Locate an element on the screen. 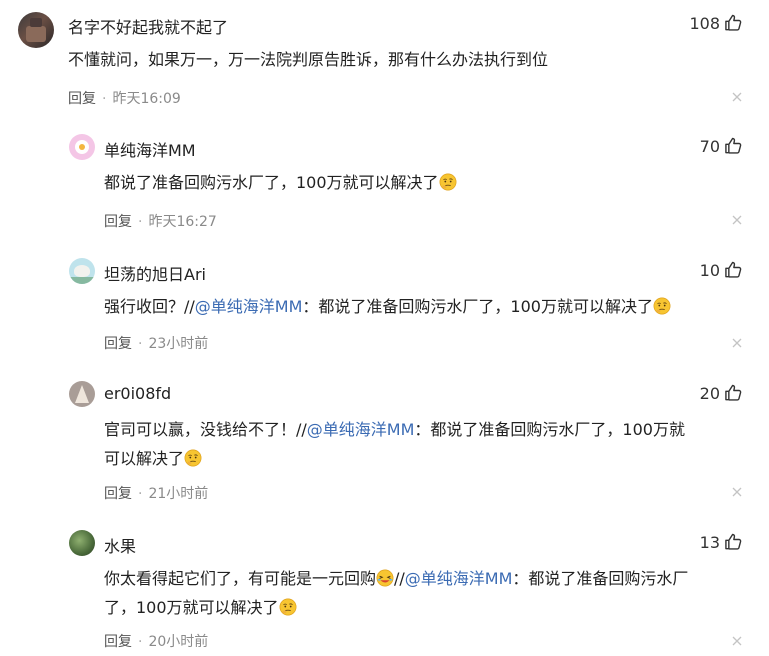 This screenshot has height=656, width=769. comment-text: 强行收回？//@单纯海洋MM：都说了准备回购污水厂了，100万就可以解决了 is located at coordinates (387, 306).